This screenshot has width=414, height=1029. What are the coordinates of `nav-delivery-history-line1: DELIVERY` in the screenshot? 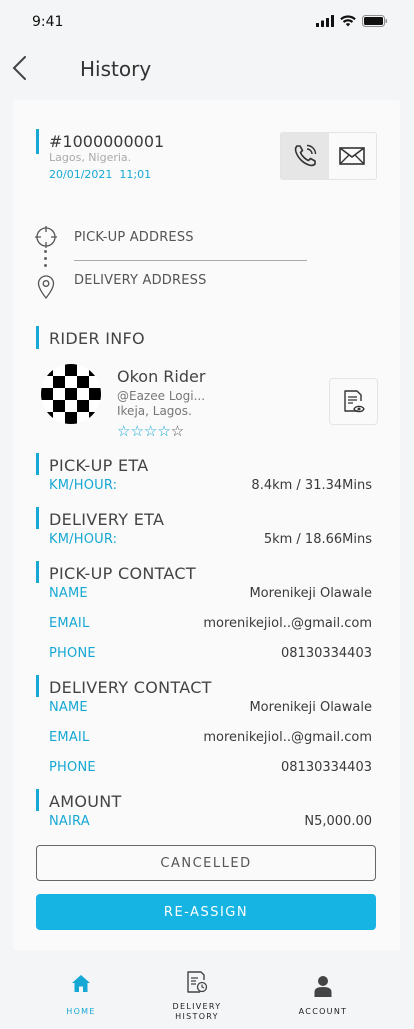 It's located at (197, 1006).